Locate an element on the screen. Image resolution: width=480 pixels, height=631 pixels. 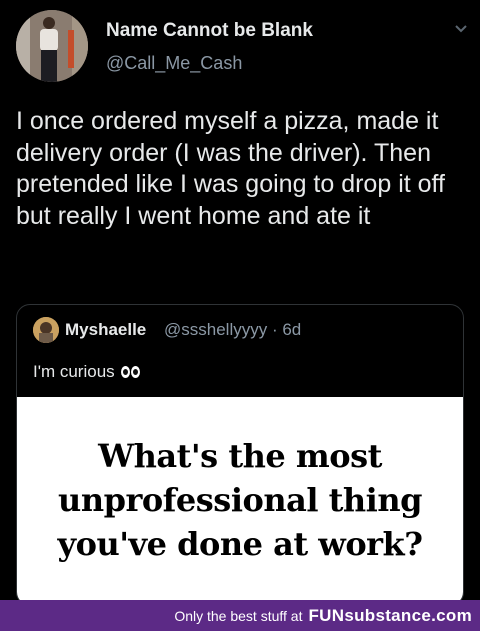
footer-tagline: Only the best stuff at is located at coordinates (238, 615).